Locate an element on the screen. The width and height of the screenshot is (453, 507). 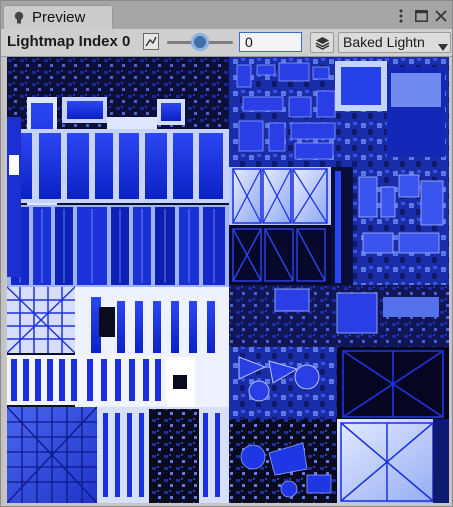
close-icon is located at coordinates (441, 16).